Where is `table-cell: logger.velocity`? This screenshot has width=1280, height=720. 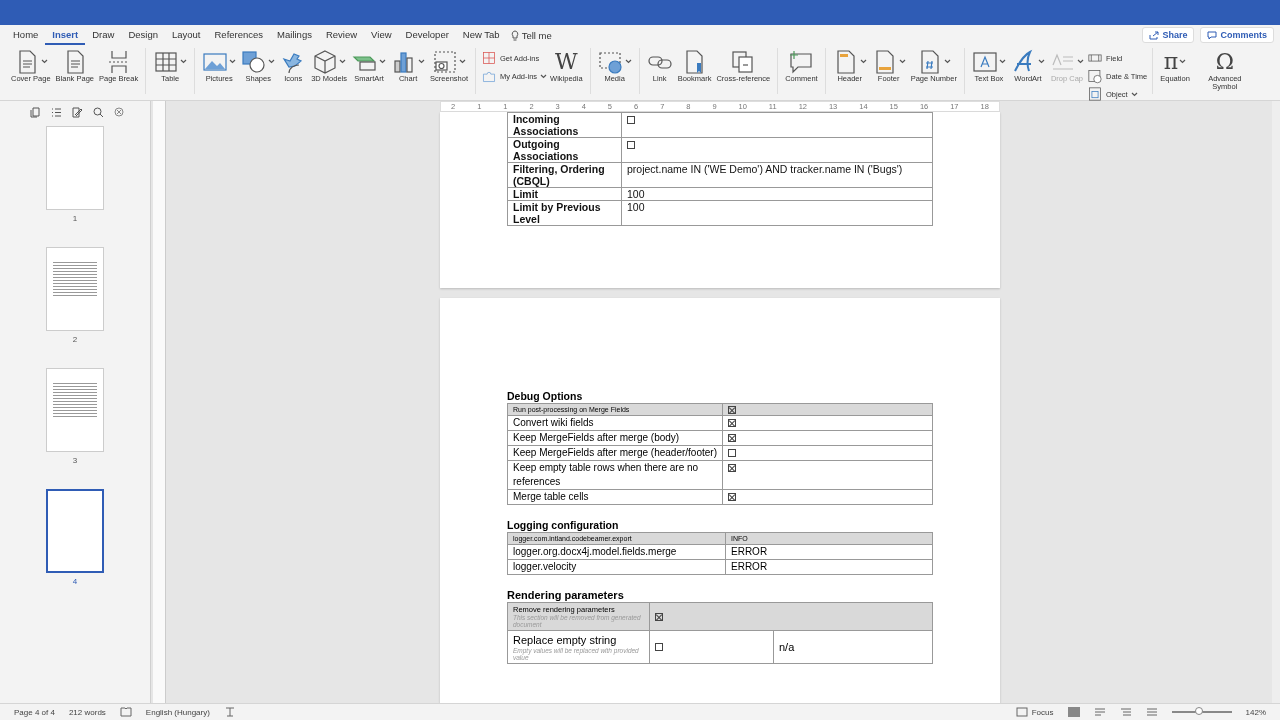
table-cell: logger.velocity is located at coordinates (616, 567).